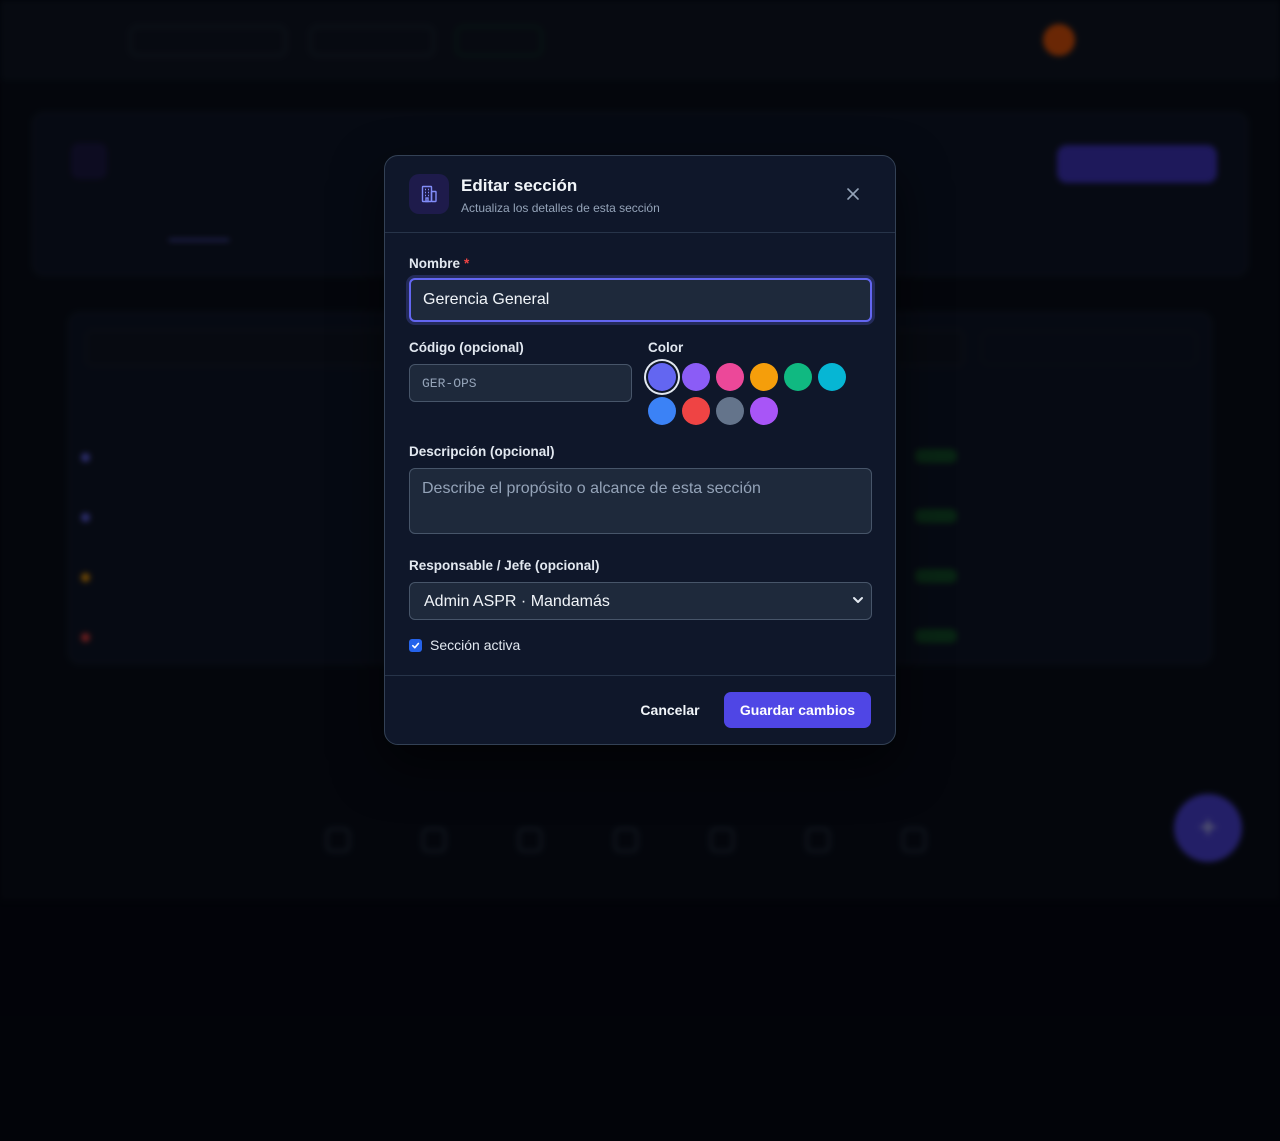 This screenshot has height=1141, width=1280. I want to click on manager-select: Admin ASPR · Mandamás, so click(640, 601).